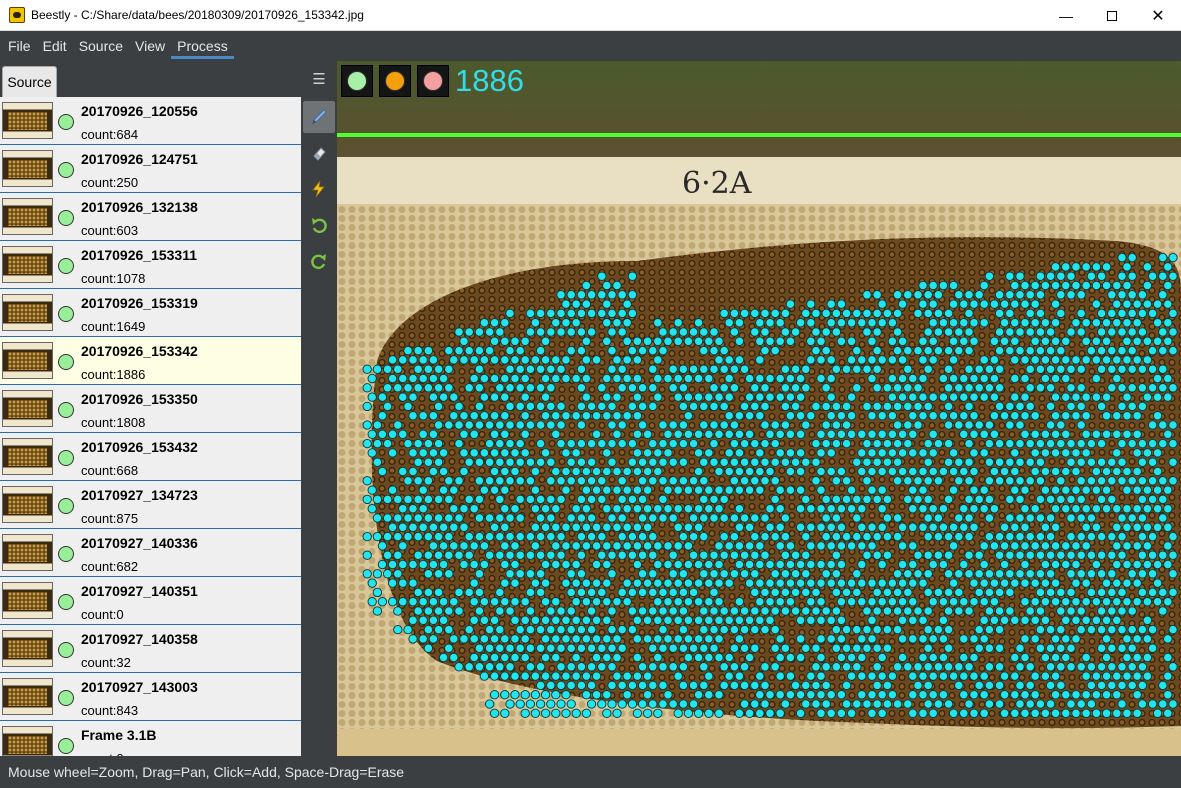  What do you see at coordinates (150, 457) in the screenshot?
I see `source-list-item: 20170926_153432 count:668` at bounding box center [150, 457].